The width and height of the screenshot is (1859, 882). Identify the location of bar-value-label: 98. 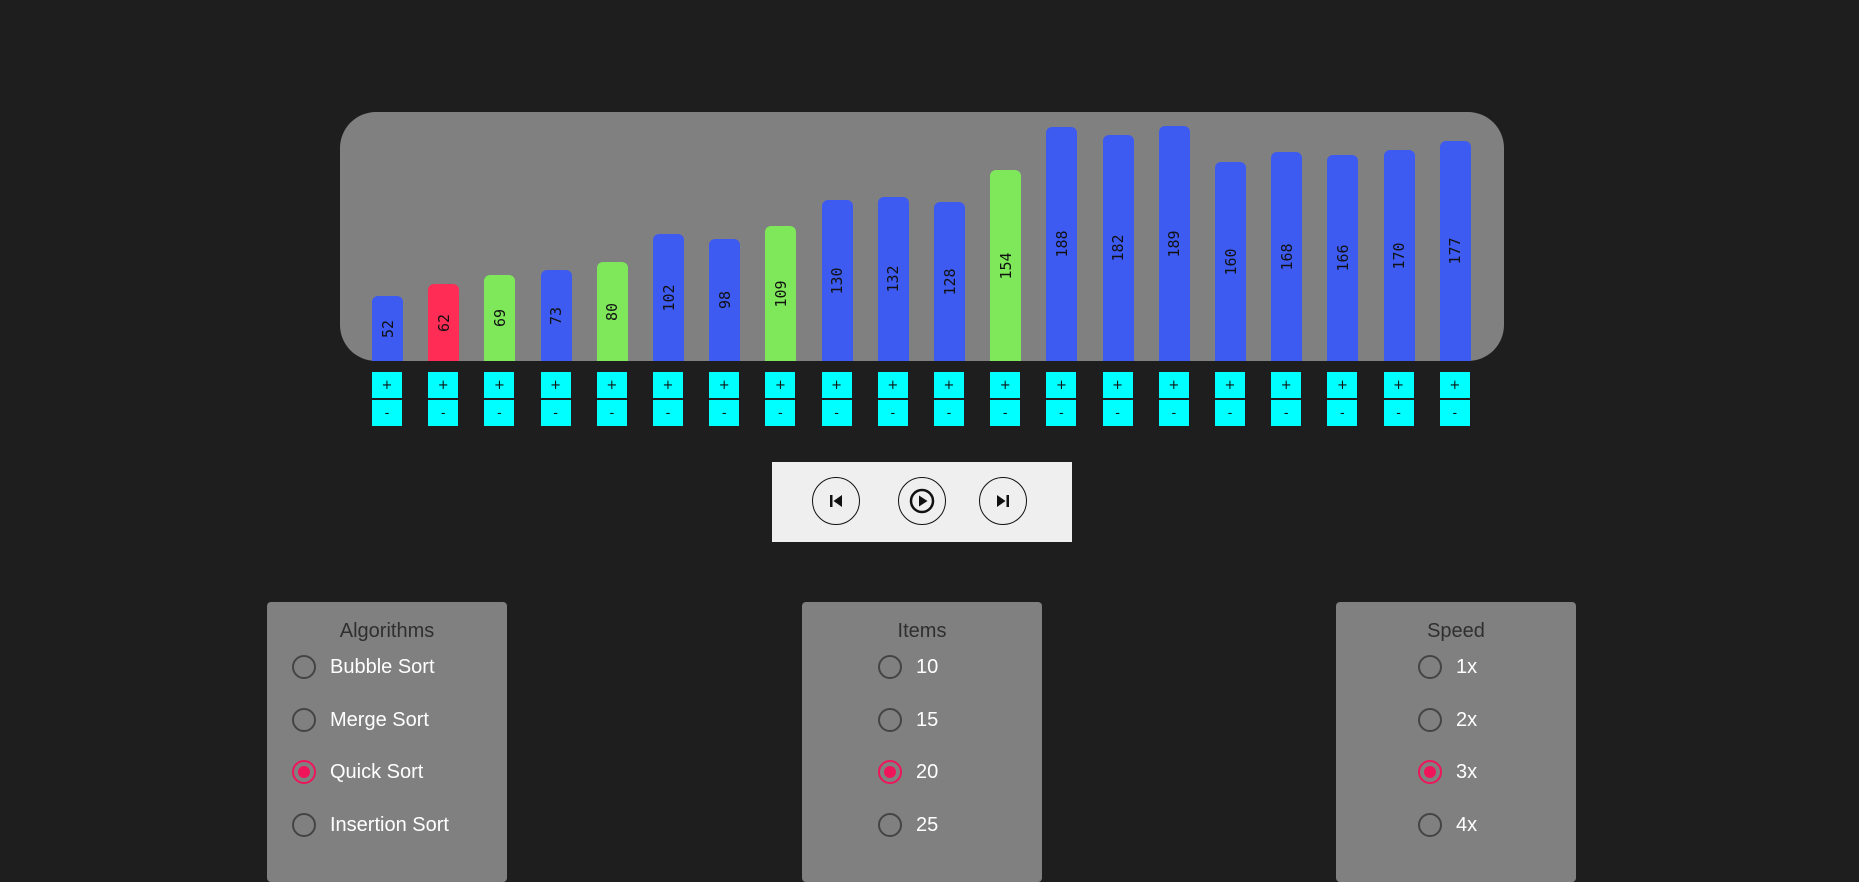
(724, 300).